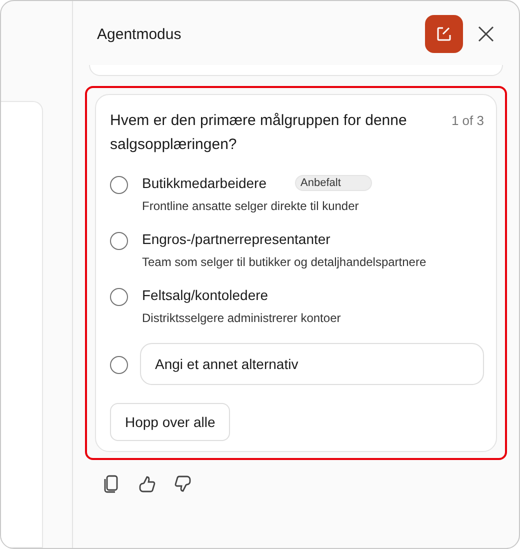 The height and width of the screenshot is (549, 520). What do you see at coordinates (204, 183) in the screenshot?
I see `option-label: Butikkmedarbeidere` at bounding box center [204, 183].